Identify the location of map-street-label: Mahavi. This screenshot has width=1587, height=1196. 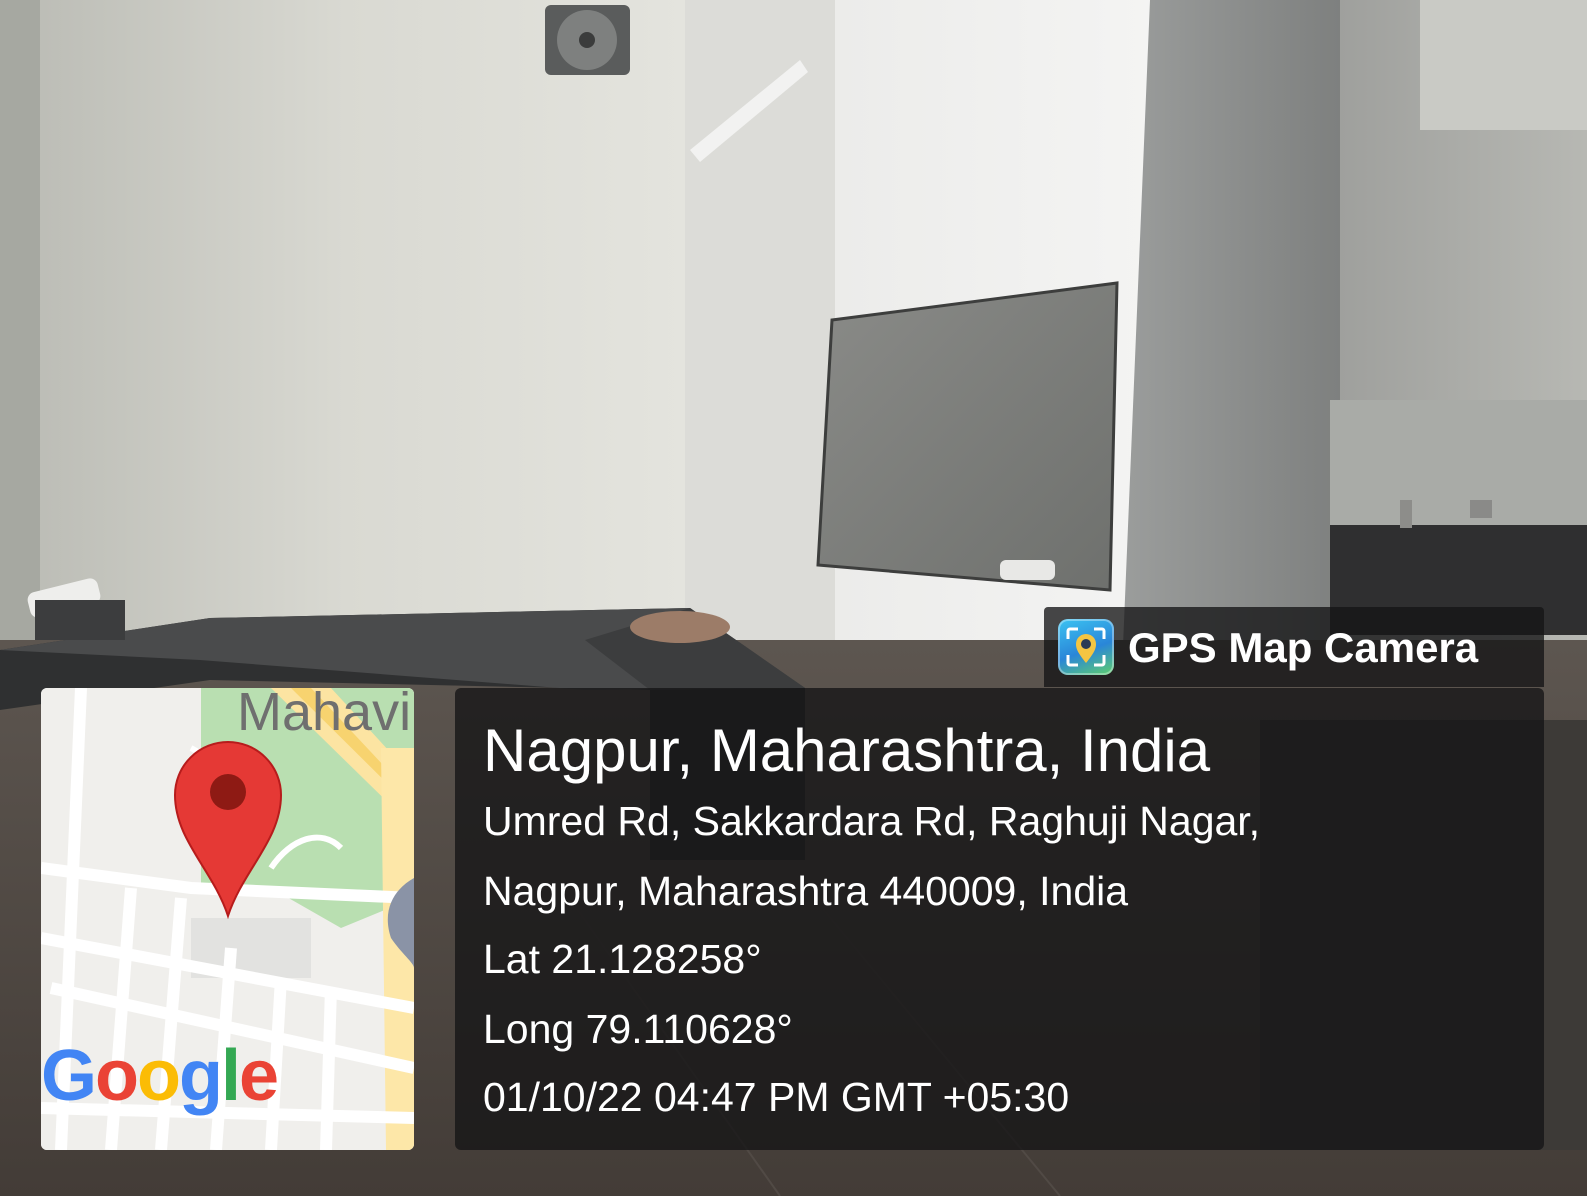
(324, 715).